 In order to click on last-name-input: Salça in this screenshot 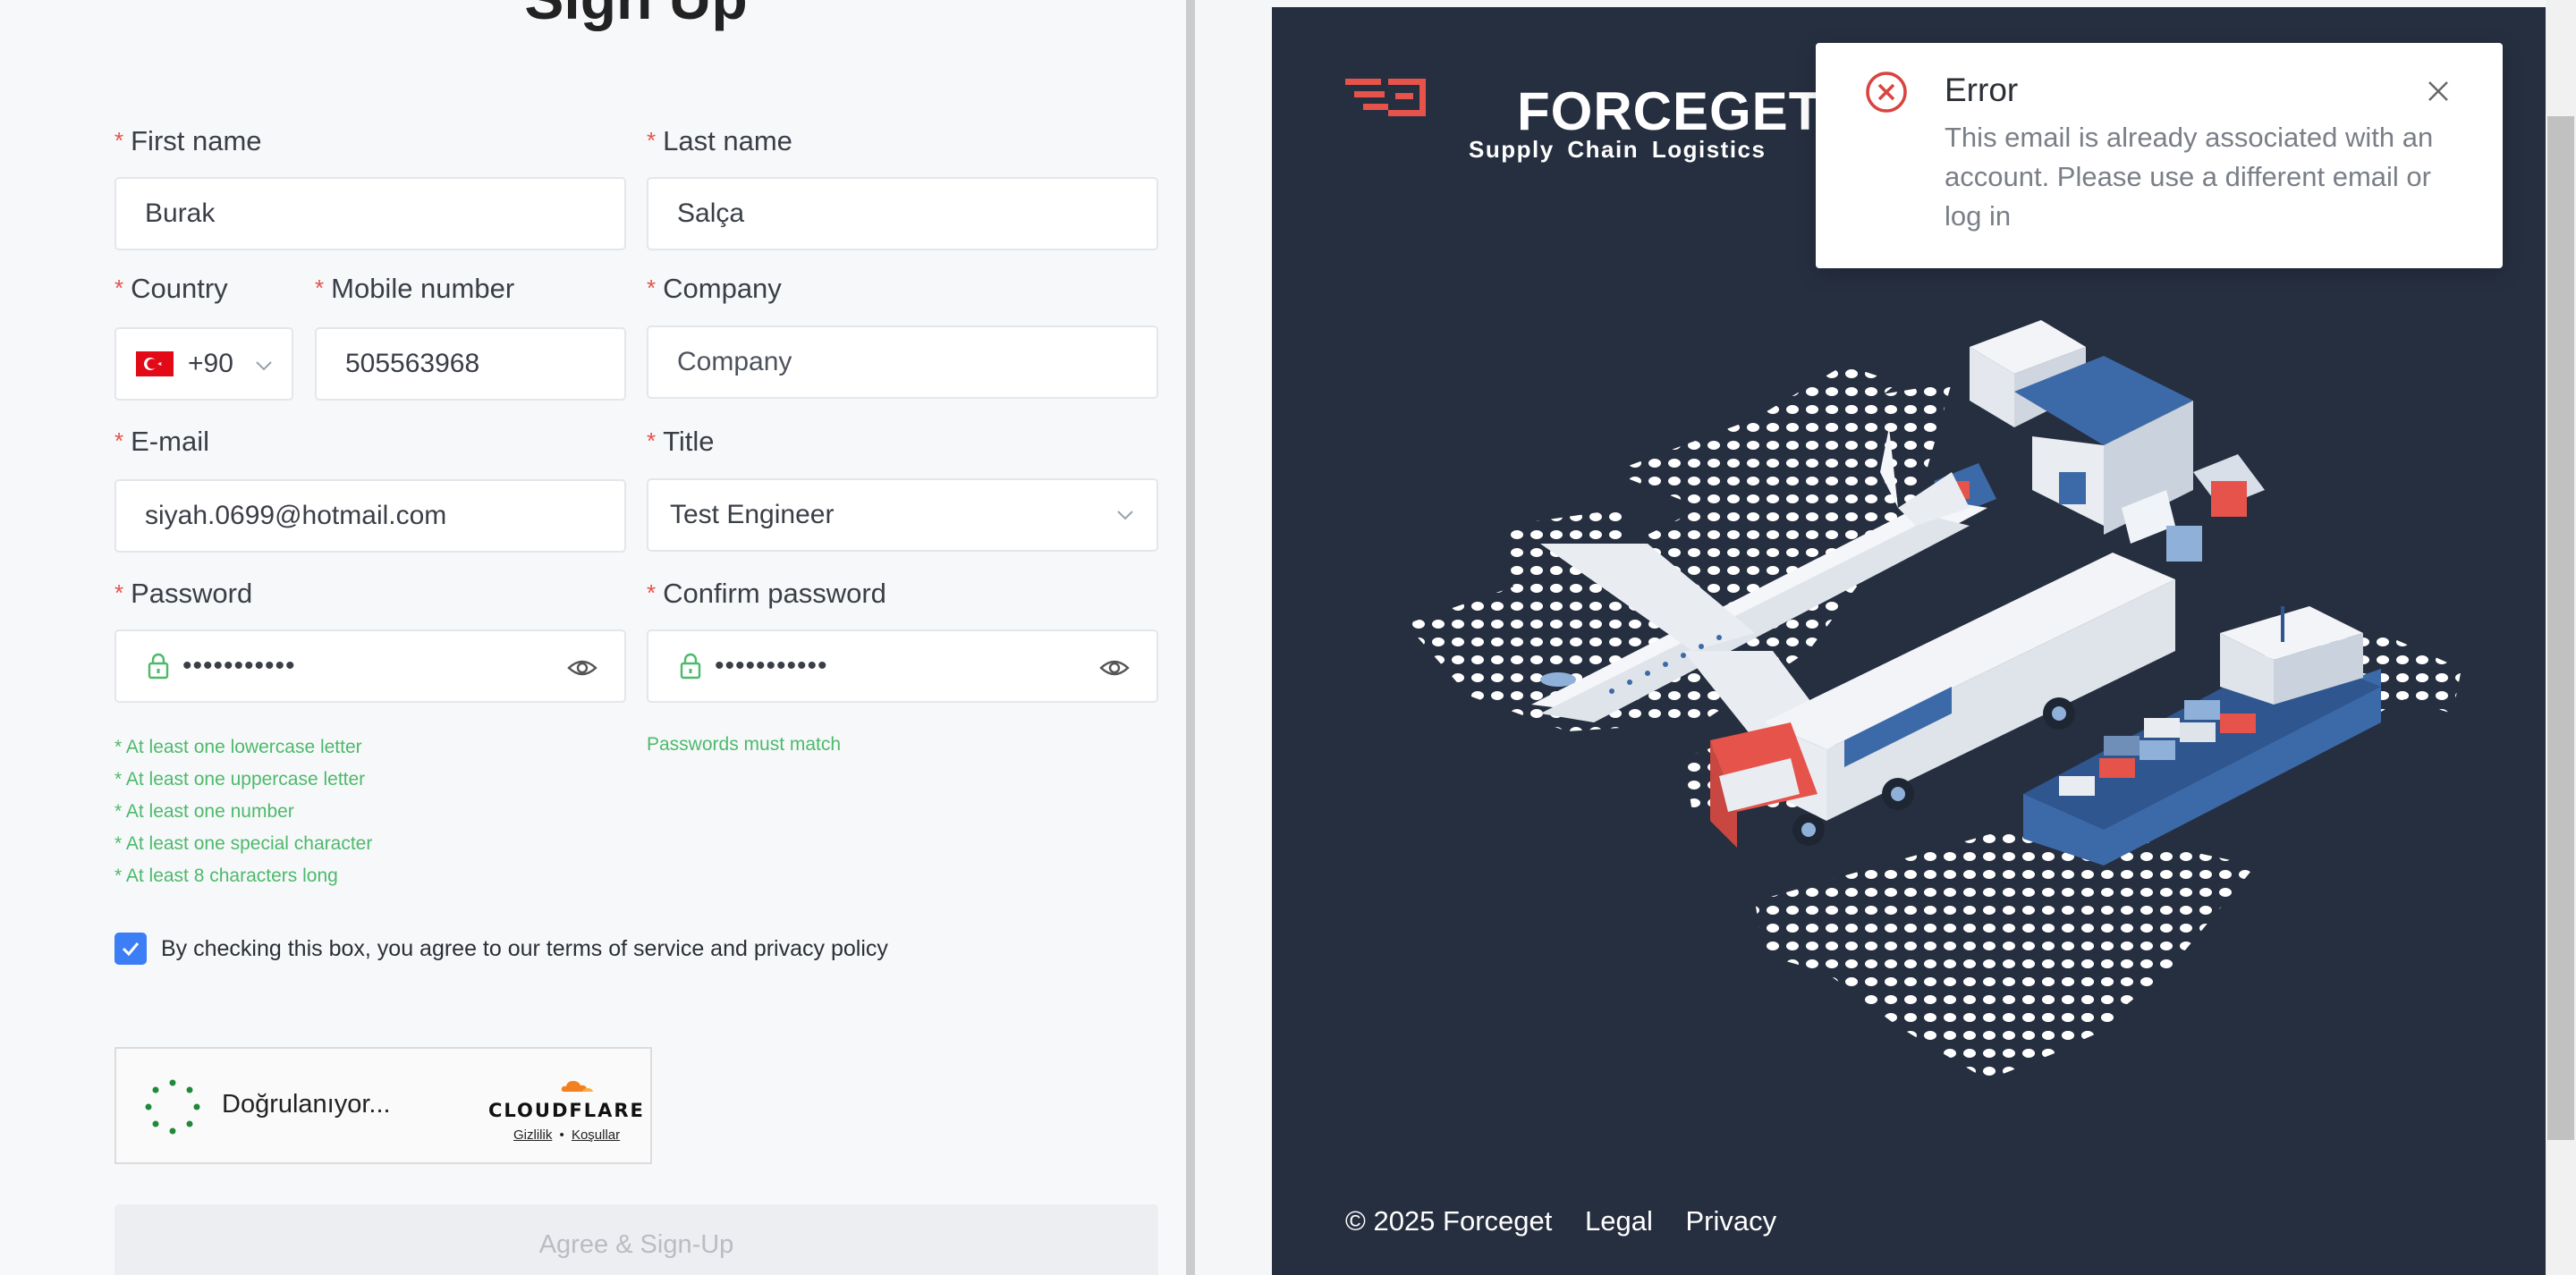, I will do `click(902, 213)`.